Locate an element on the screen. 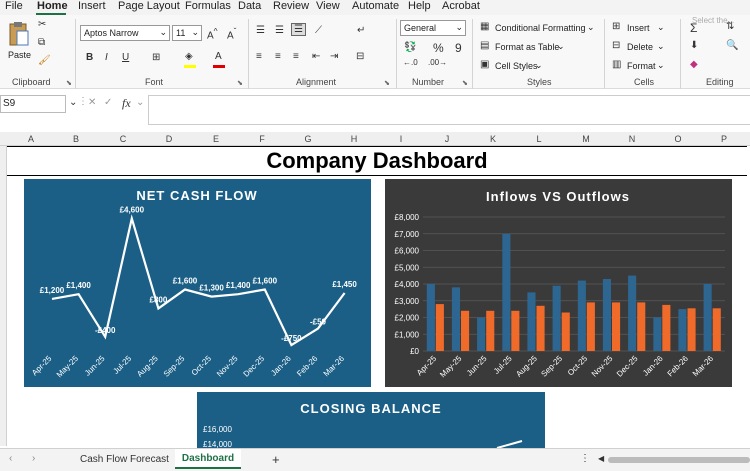  clear-icon: ◆ is located at coordinates (694, 64).